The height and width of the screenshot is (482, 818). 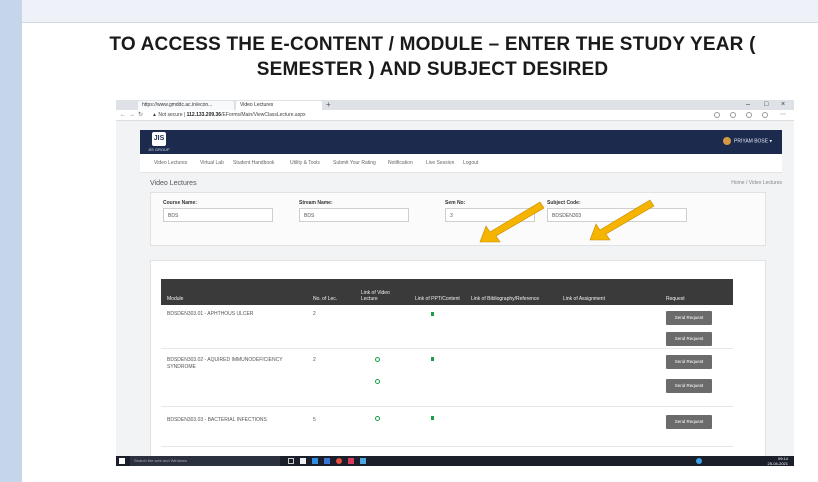 I want to click on taskbar-search: Search the web and Windows, so click(x=205, y=461).